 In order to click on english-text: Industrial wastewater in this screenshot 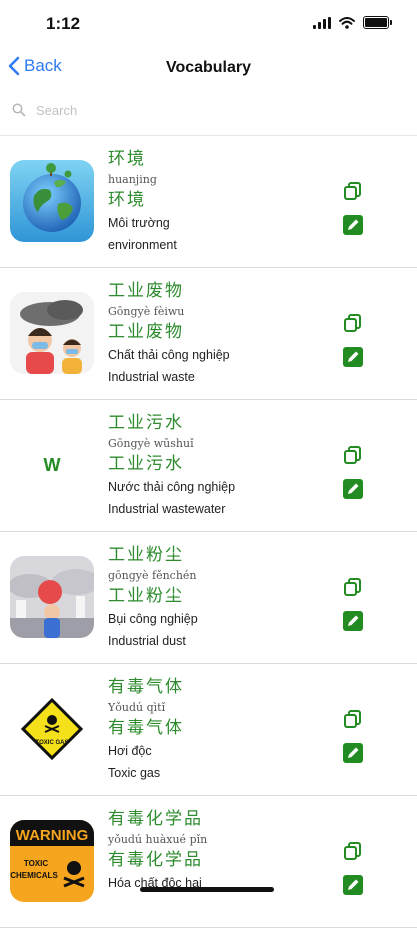, I will do `click(167, 509)`.